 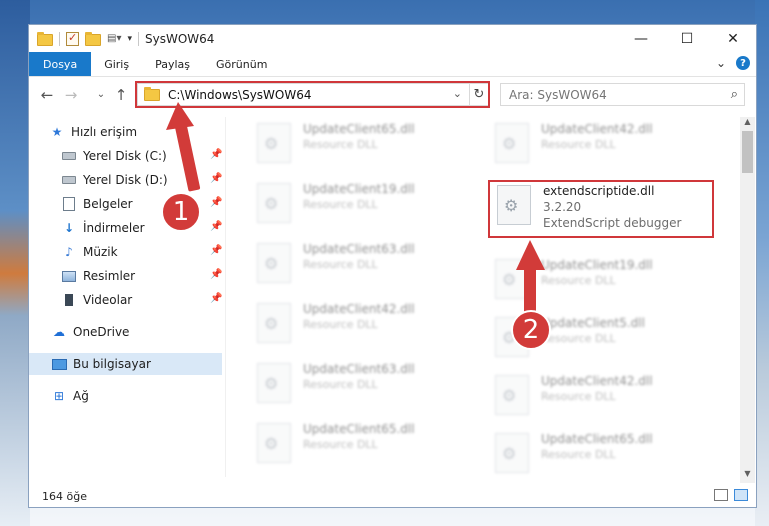 I want to click on sidebar-item-local-disk-c: Yerel Disk (C:), so click(x=141, y=156).